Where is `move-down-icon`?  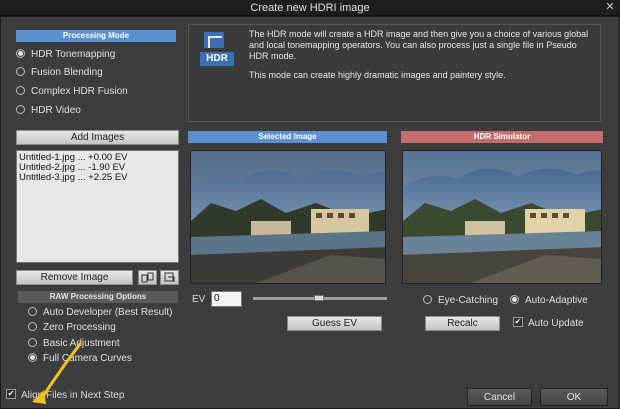 move-down-icon is located at coordinates (169, 277).